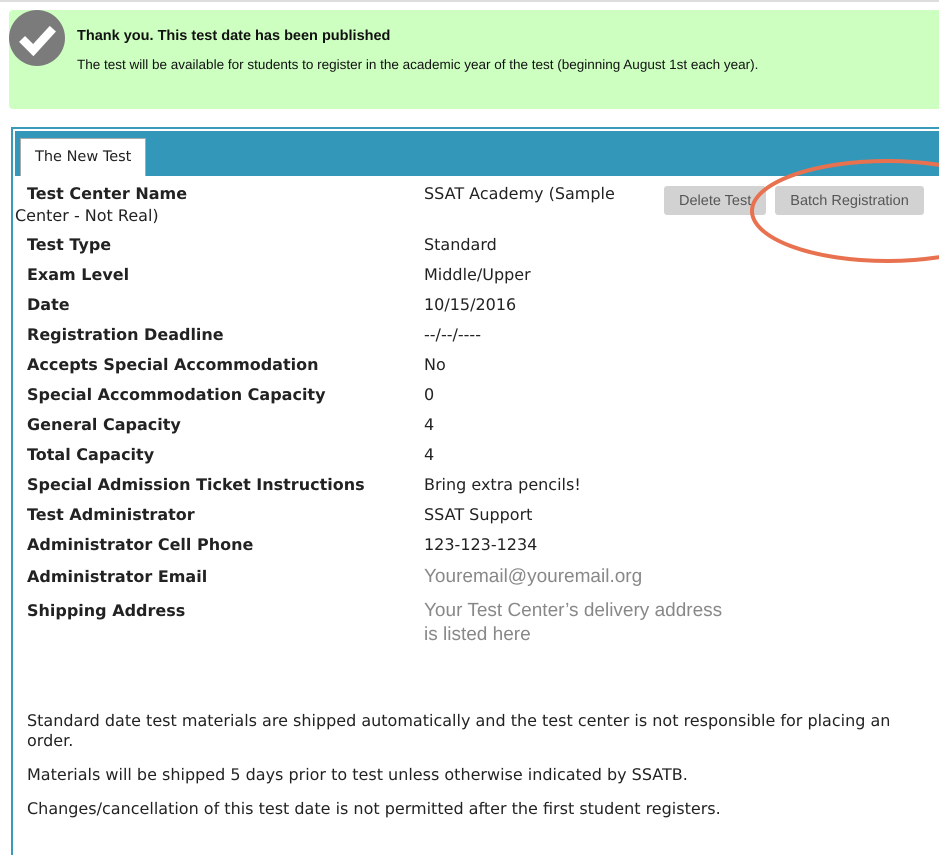 The image size is (939, 855). What do you see at coordinates (107, 194) in the screenshot?
I see `field-label: Test Center Name` at bounding box center [107, 194].